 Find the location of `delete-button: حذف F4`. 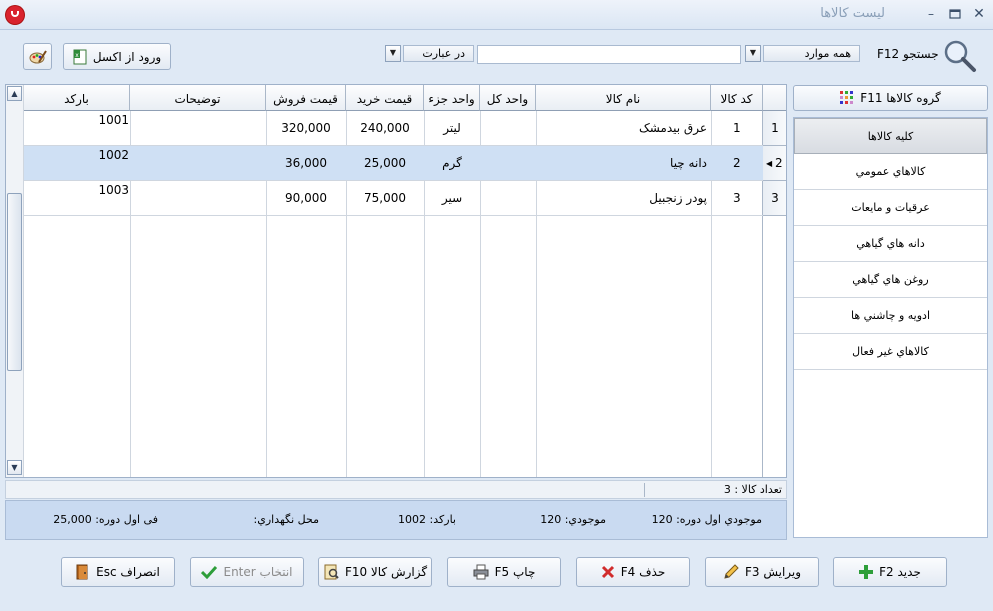

delete-button: حذف F4 is located at coordinates (633, 572).